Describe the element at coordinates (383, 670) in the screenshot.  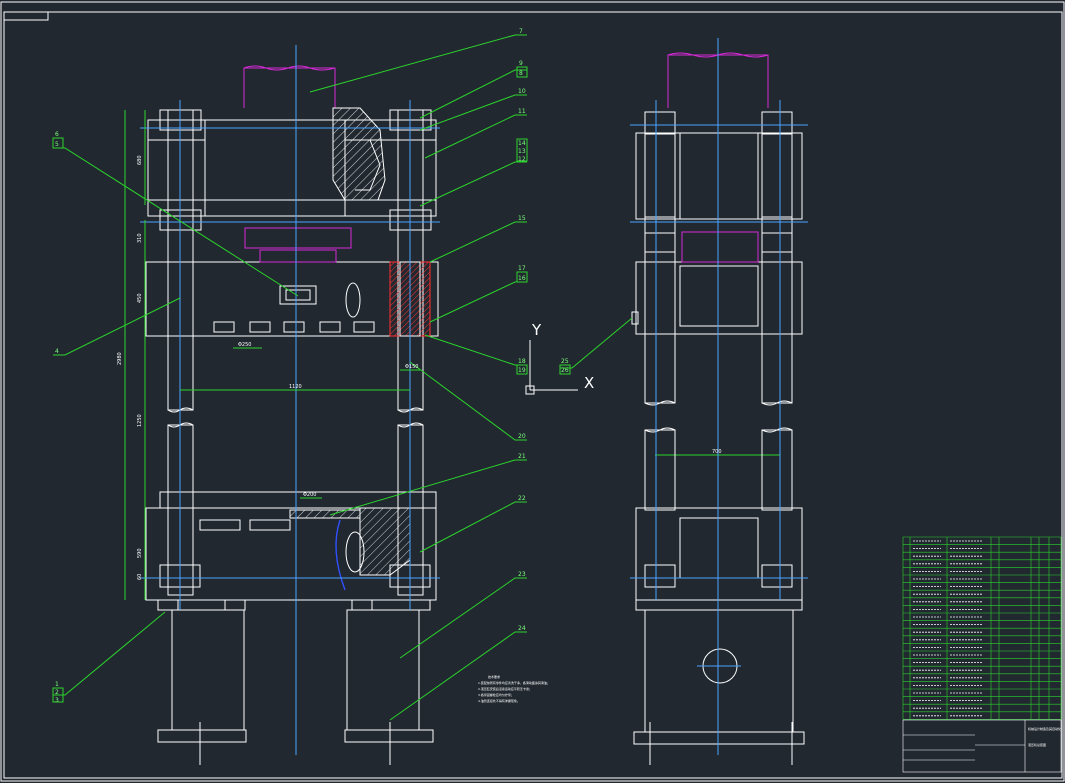
I see `right-leg` at that location.